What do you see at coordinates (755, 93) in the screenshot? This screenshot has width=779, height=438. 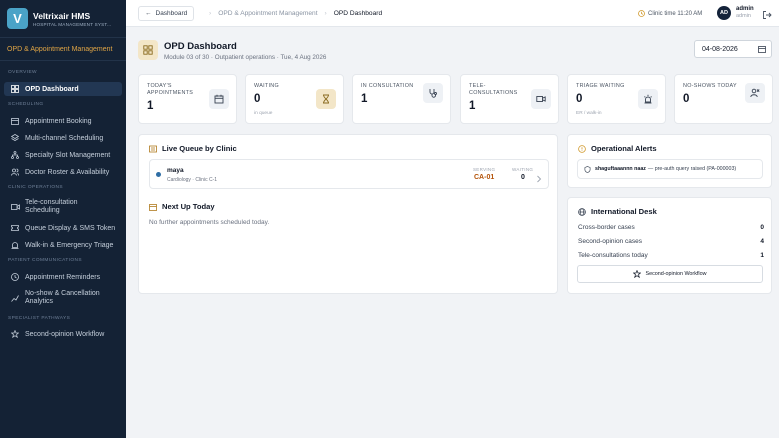 I see `user-x-icon` at bounding box center [755, 93].